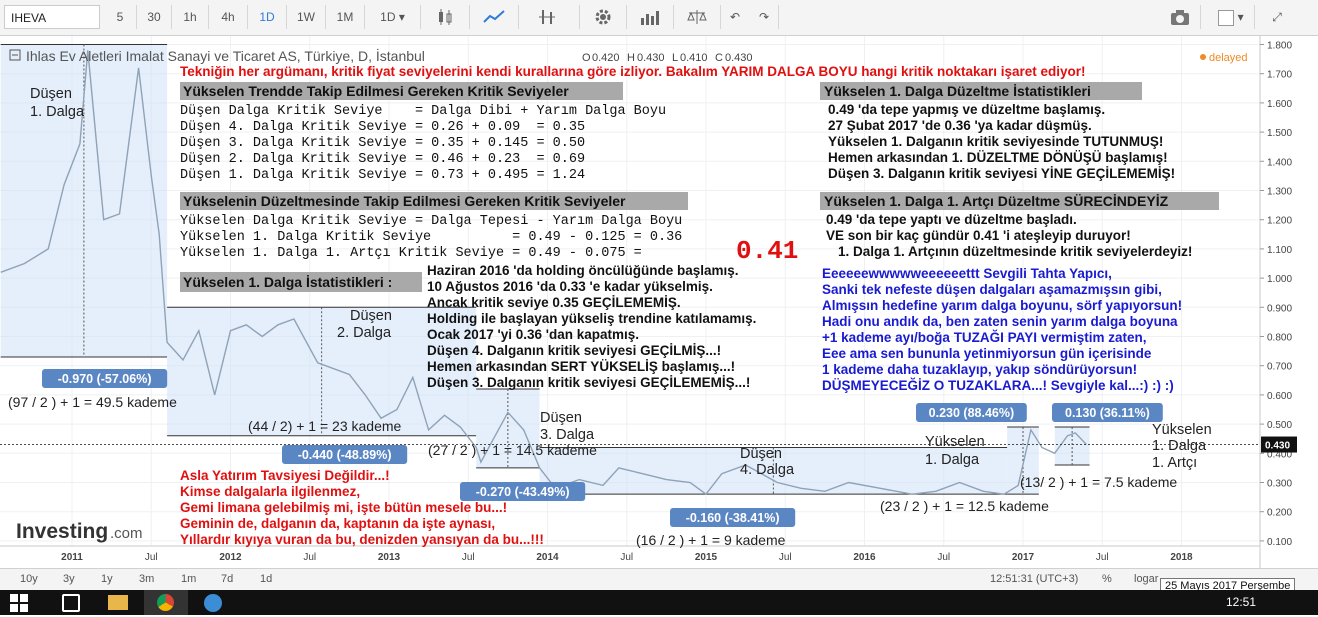 The height and width of the screenshot is (617, 1318). Describe the element at coordinates (154, 17) in the screenshot. I see `interval-30: 30` at that location.